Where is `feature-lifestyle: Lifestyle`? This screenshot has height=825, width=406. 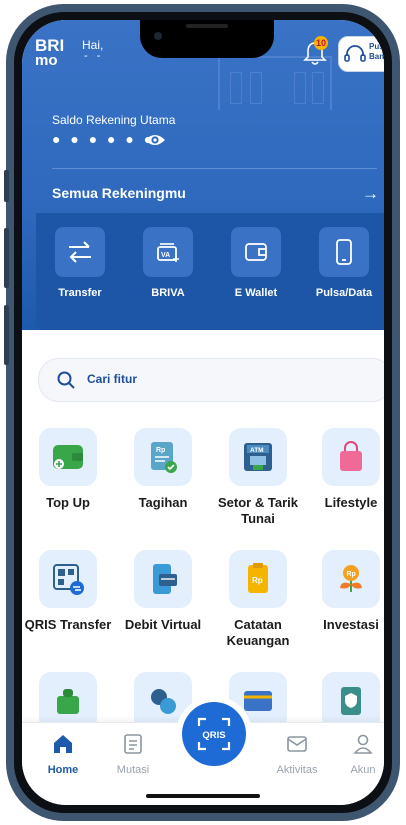
feature-lifestyle: Lifestyle is located at coordinates (345, 469).